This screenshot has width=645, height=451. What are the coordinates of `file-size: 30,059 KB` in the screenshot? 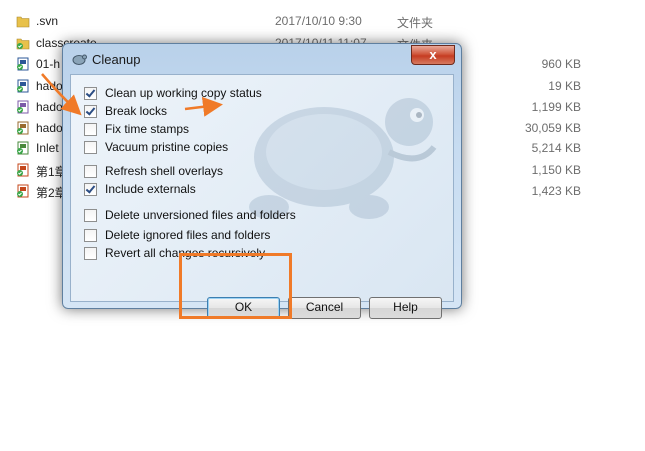 It's located at (552, 128).